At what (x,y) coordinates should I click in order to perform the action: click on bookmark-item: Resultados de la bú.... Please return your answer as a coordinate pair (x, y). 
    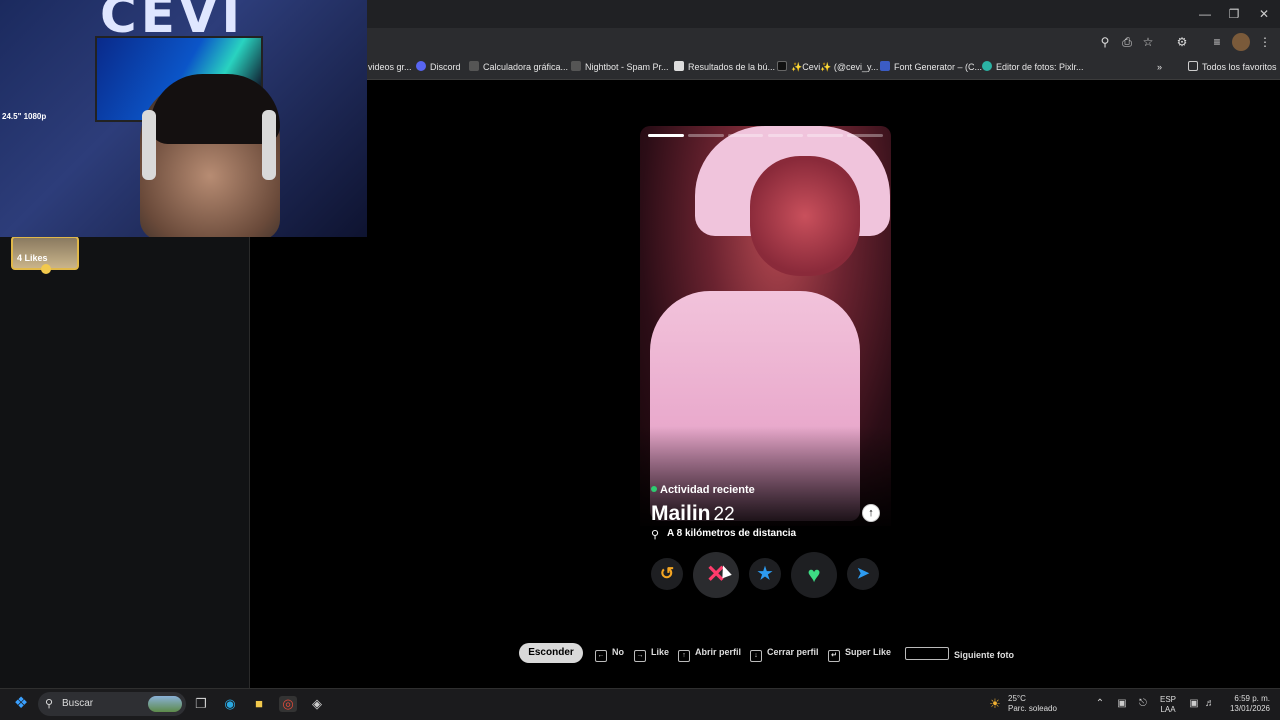
    Looking at the image, I should click on (724, 67).